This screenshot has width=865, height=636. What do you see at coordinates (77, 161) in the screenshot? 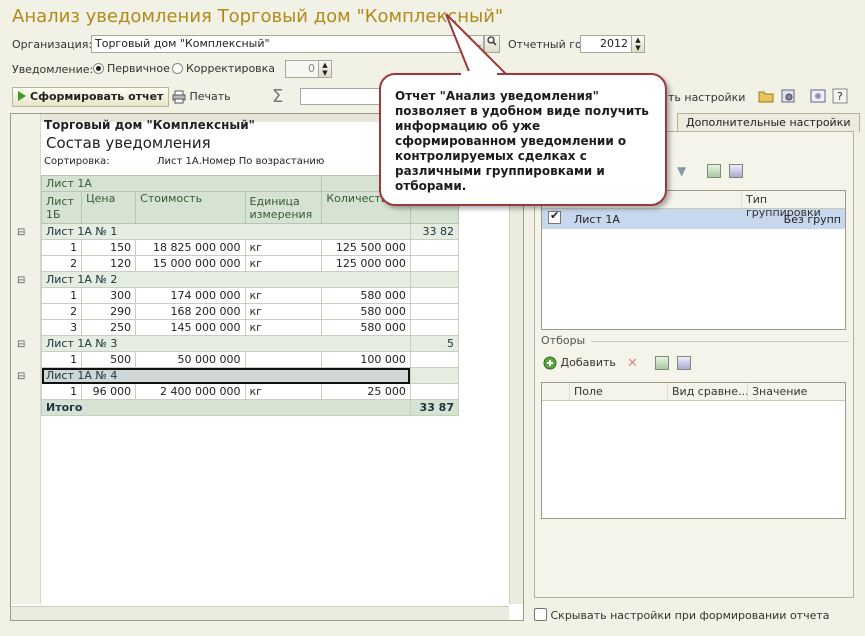
I see `sort-label: Сортировка:` at bounding box center [77, 161].